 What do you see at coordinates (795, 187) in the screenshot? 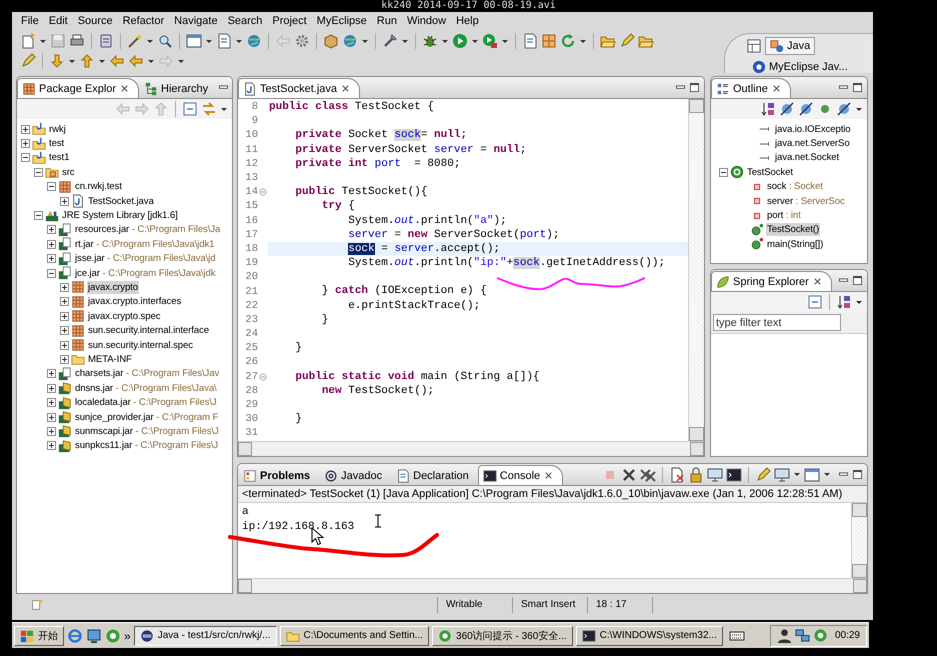
I see `tree-item: sock : Socket` at bounding box center [795, 187].